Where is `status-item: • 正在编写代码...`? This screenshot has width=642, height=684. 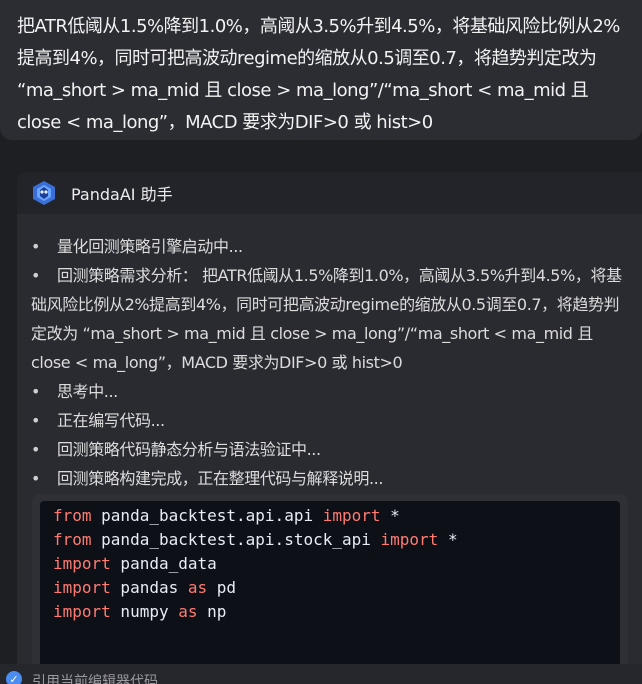 status-item: • 正在编写代码... is located at coordinates (327, 420).